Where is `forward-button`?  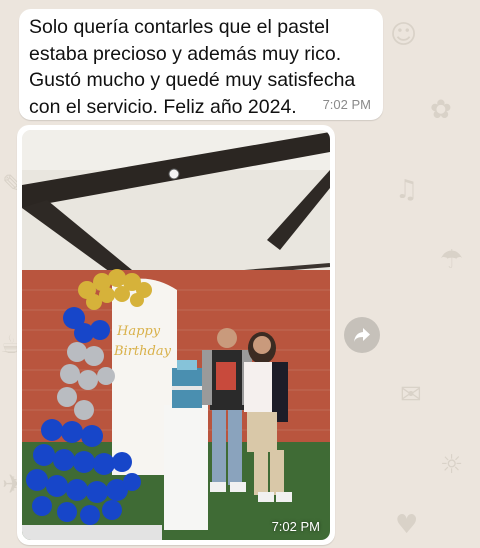 forward-button is located at coordinates (362, 335).